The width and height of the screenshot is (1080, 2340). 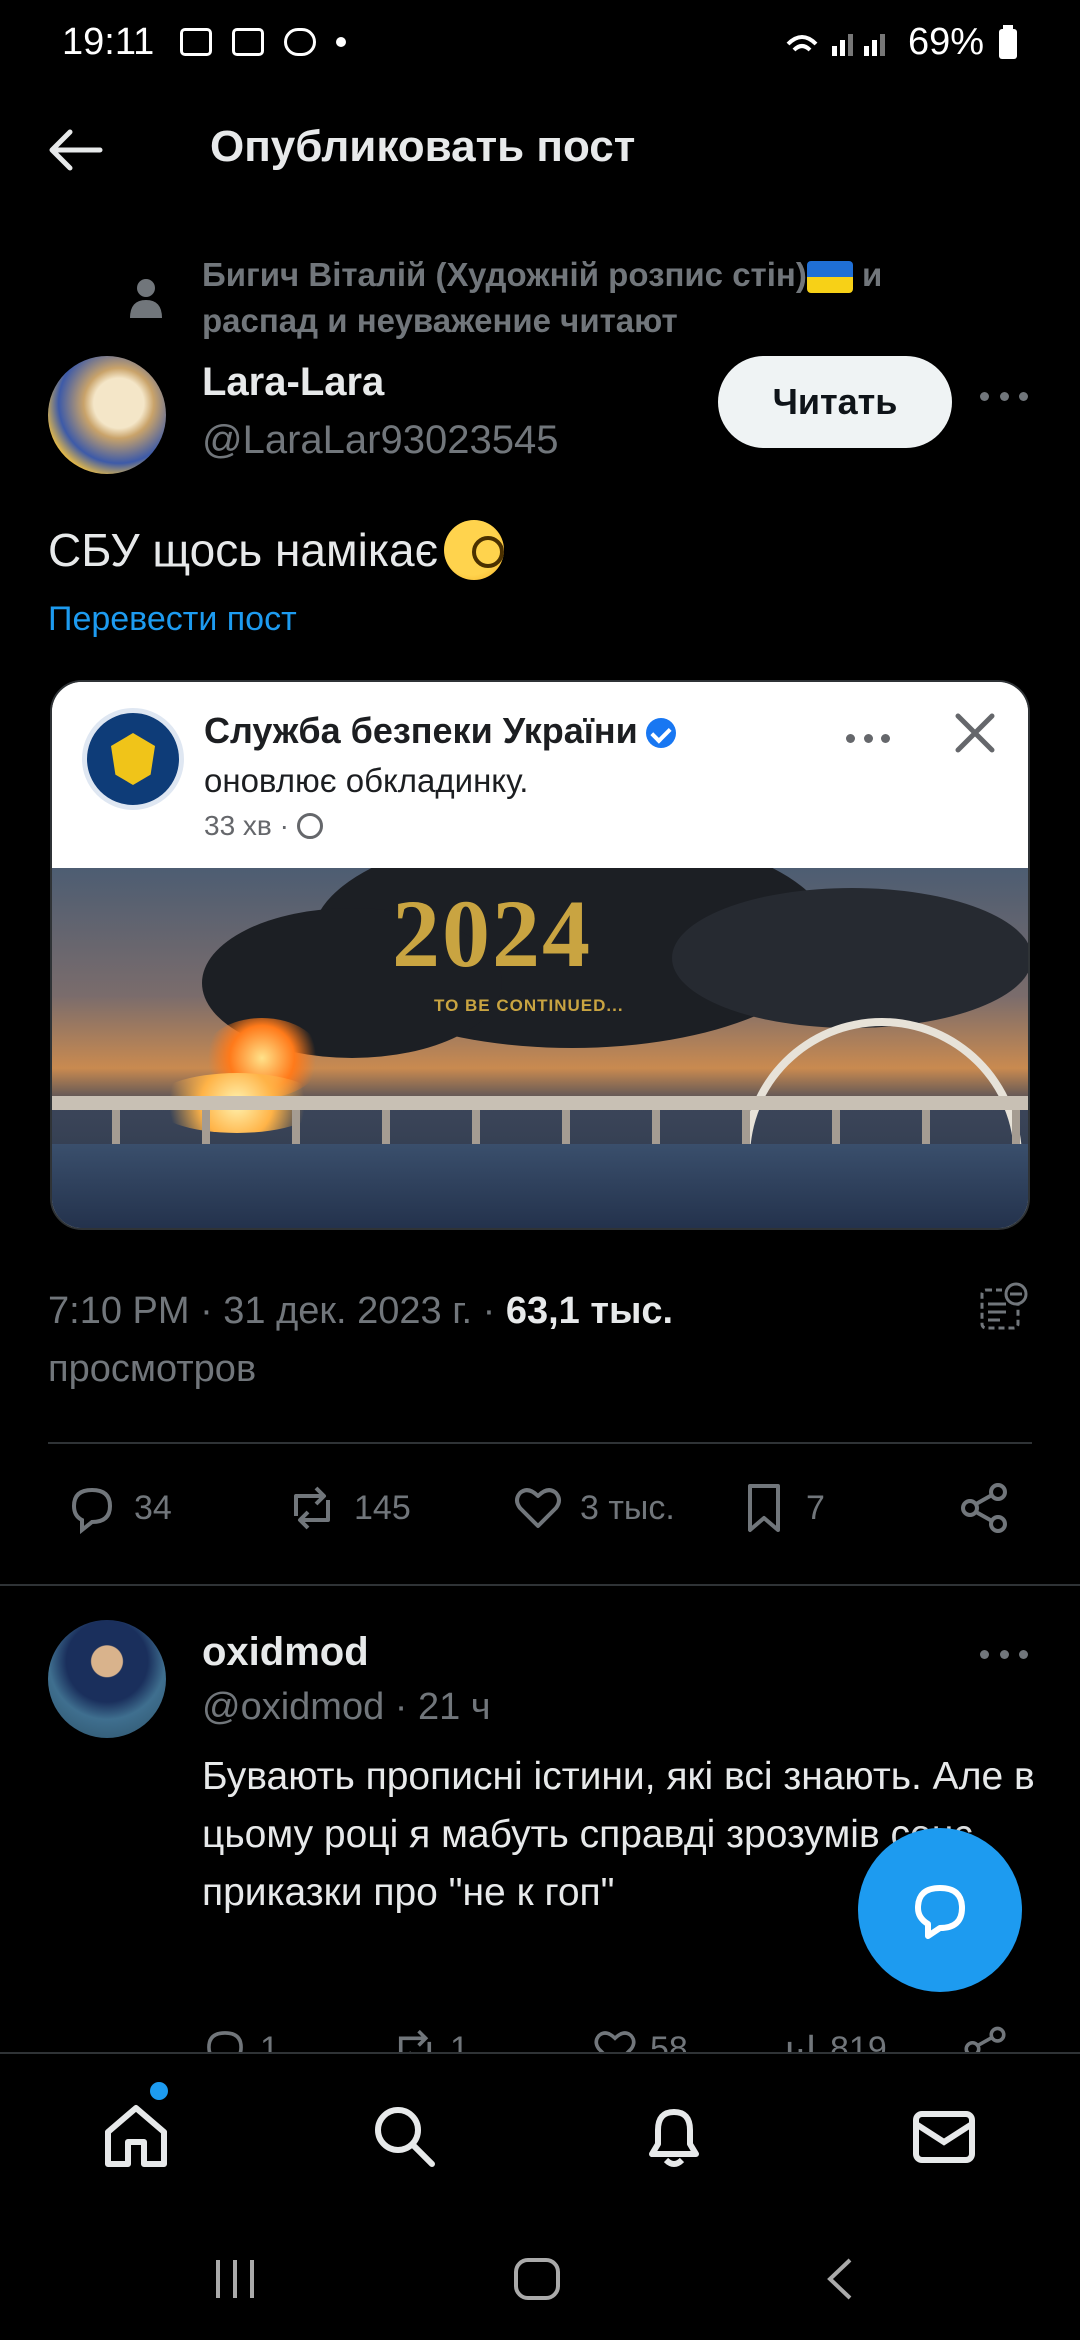 I want to click on screenshot-icon, so click(x=196, y=42).